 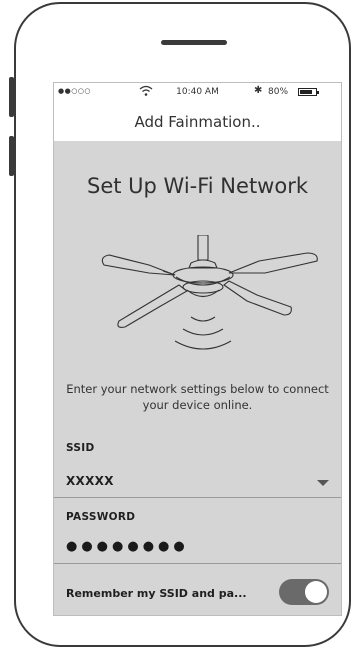 I want to click on volume-up-button, so click(x=11, y=97).